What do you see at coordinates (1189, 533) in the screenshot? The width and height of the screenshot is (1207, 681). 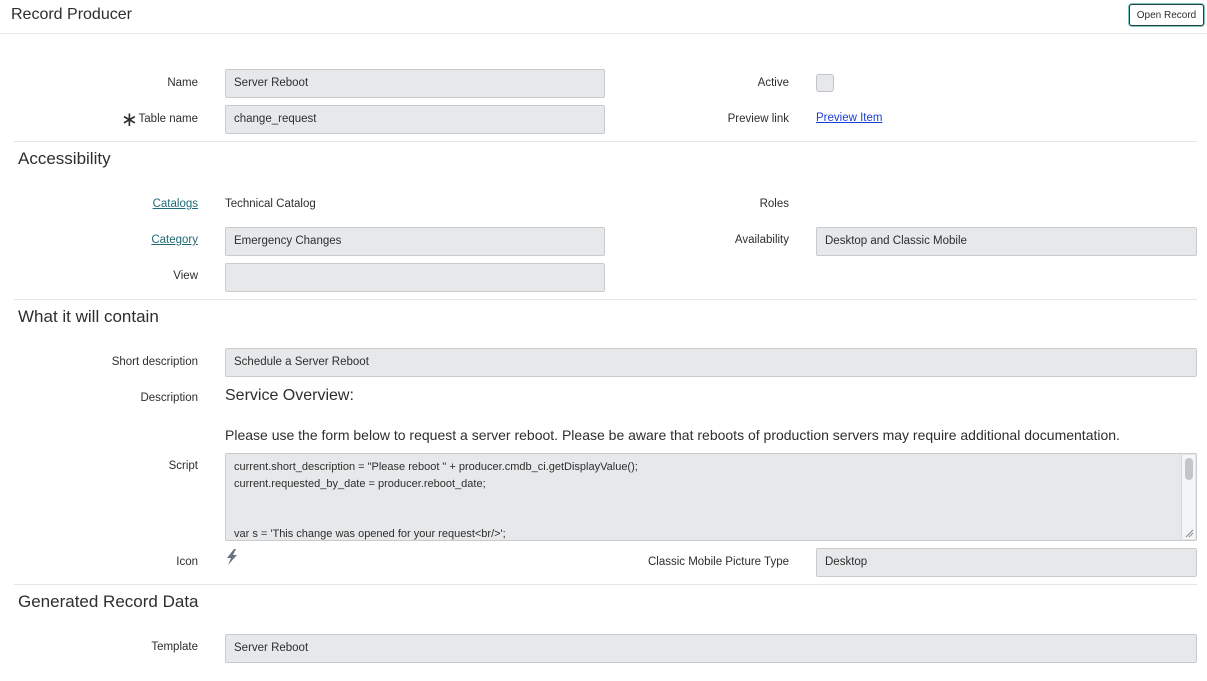 I see `resize-handle-icon` at bounding box center [1189, 533].